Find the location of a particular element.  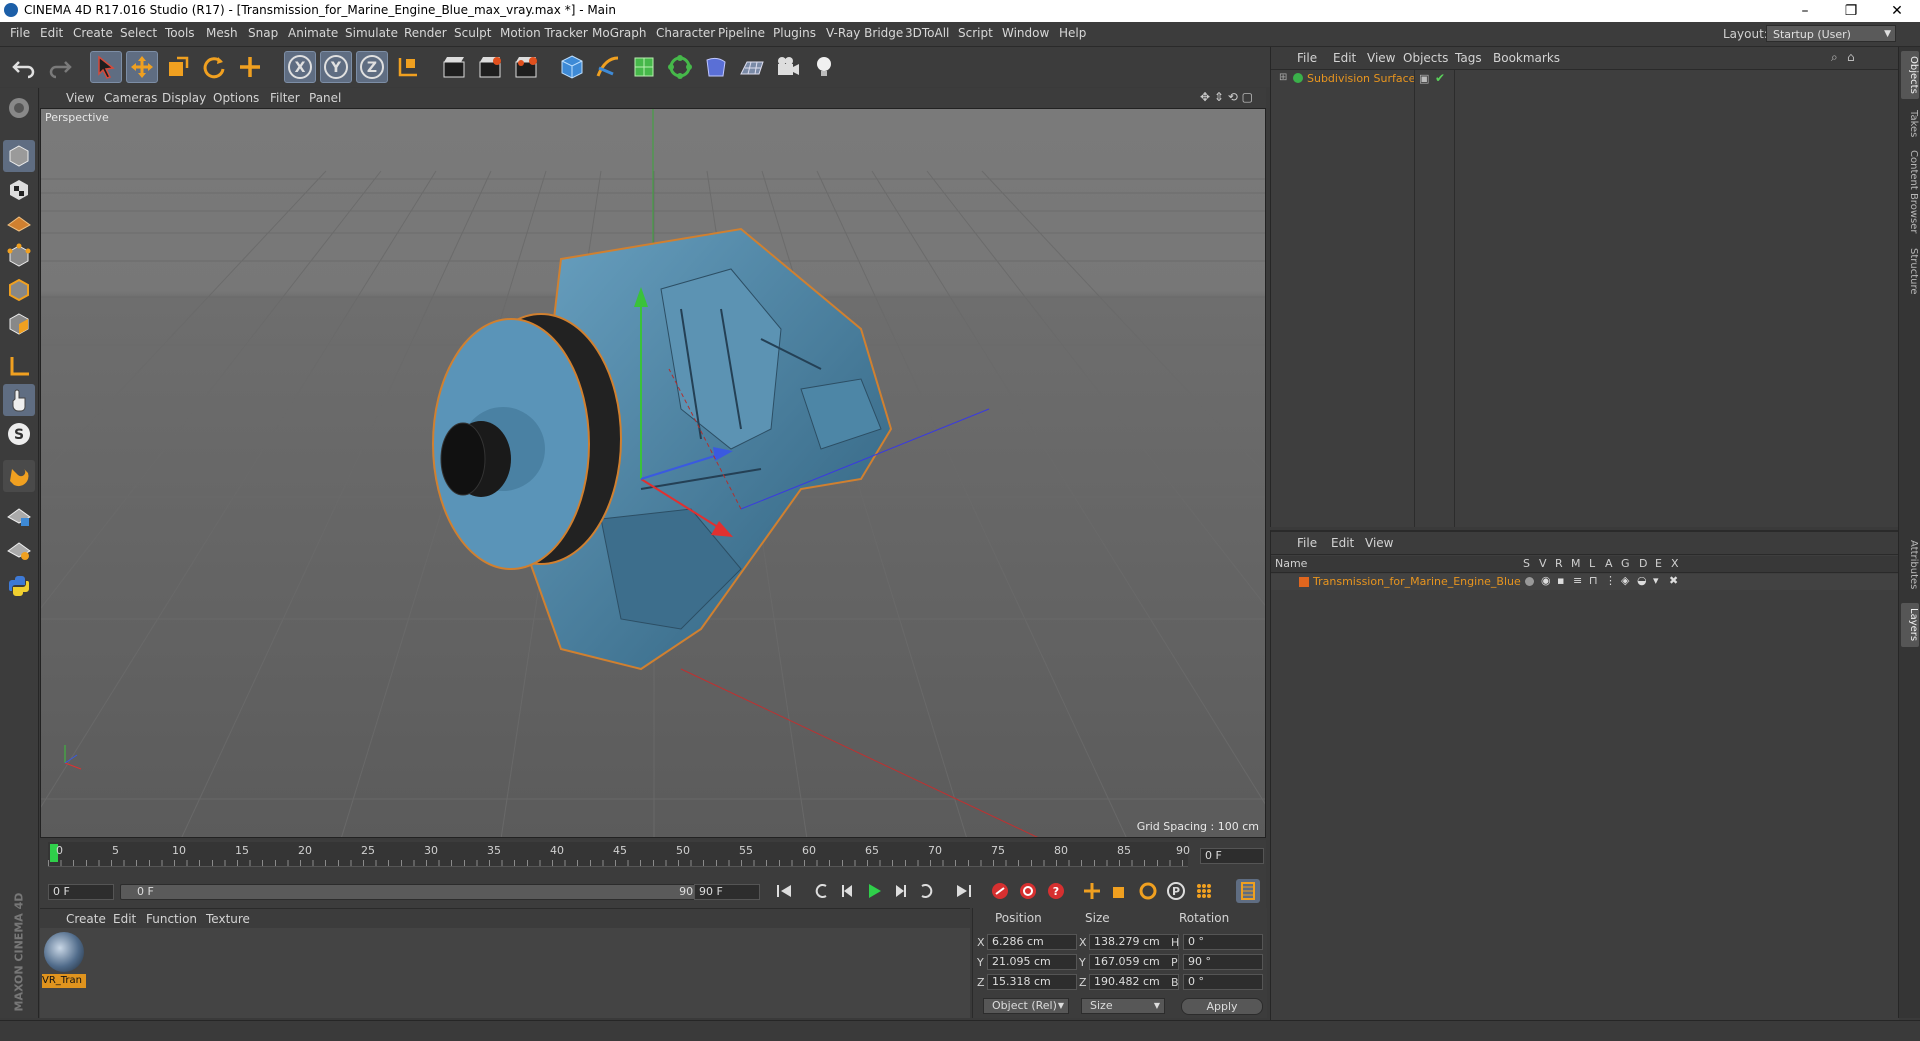

subdivision-icon is located at coordinates (644, 67).